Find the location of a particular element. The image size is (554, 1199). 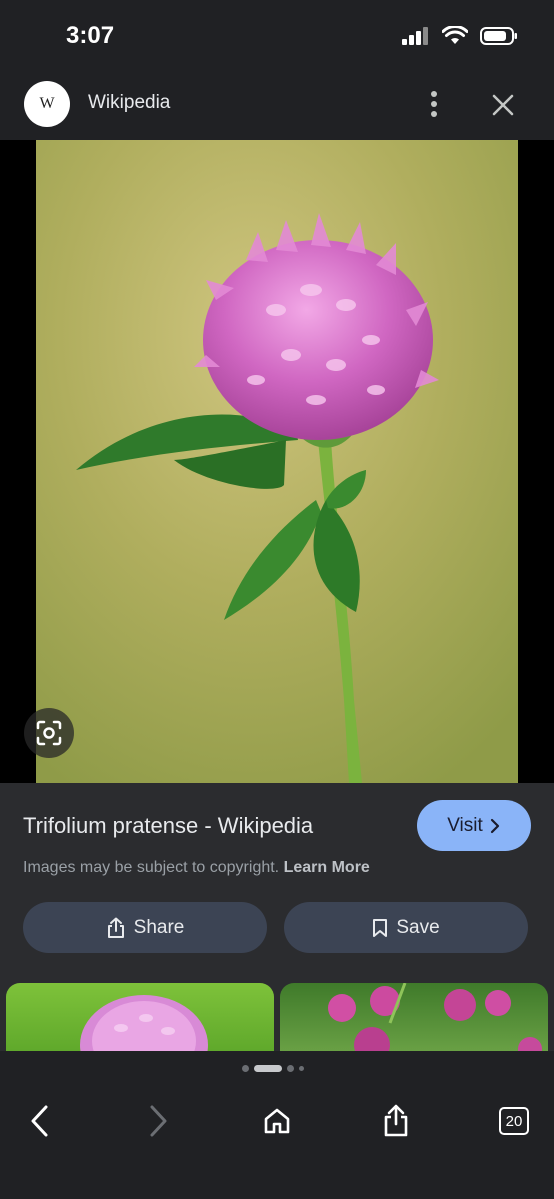

tabs-button: 20 is located at coordinates (514, 1121).